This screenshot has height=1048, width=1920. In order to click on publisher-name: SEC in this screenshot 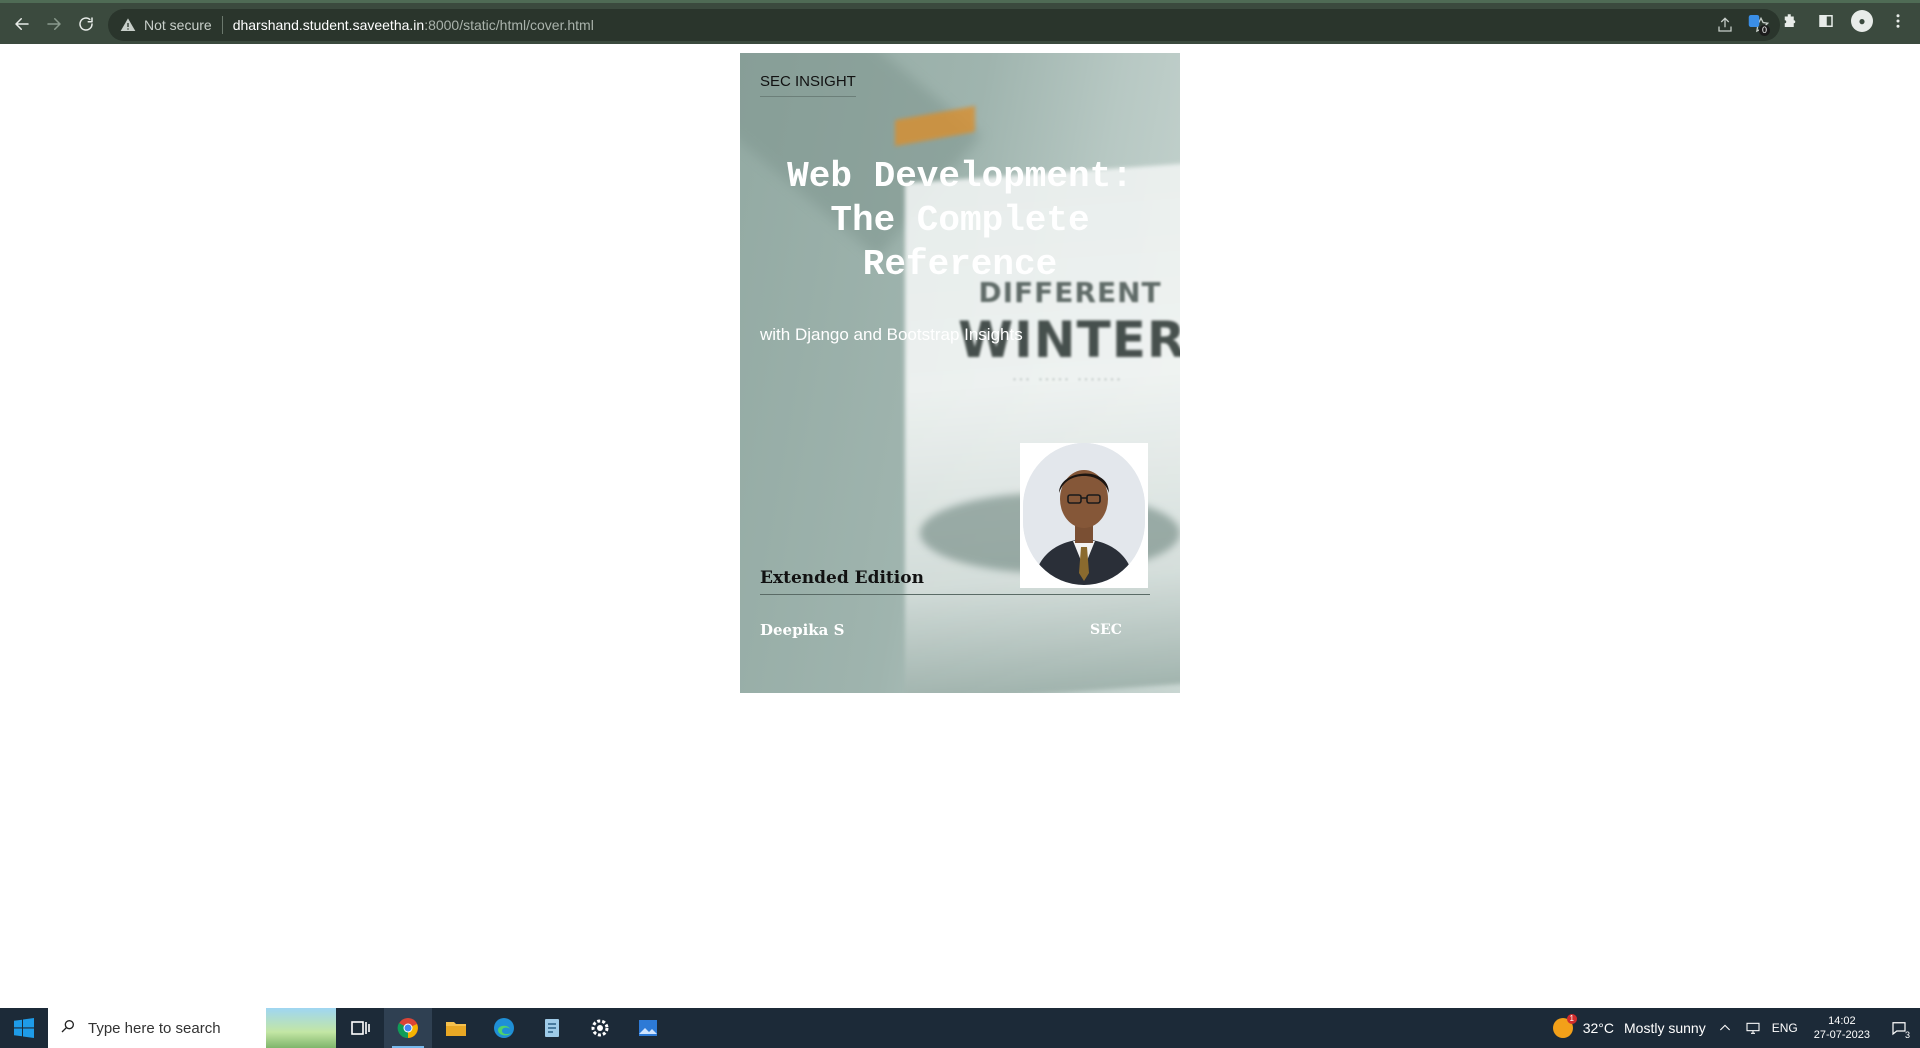, I will do `click(1106, 630)`.